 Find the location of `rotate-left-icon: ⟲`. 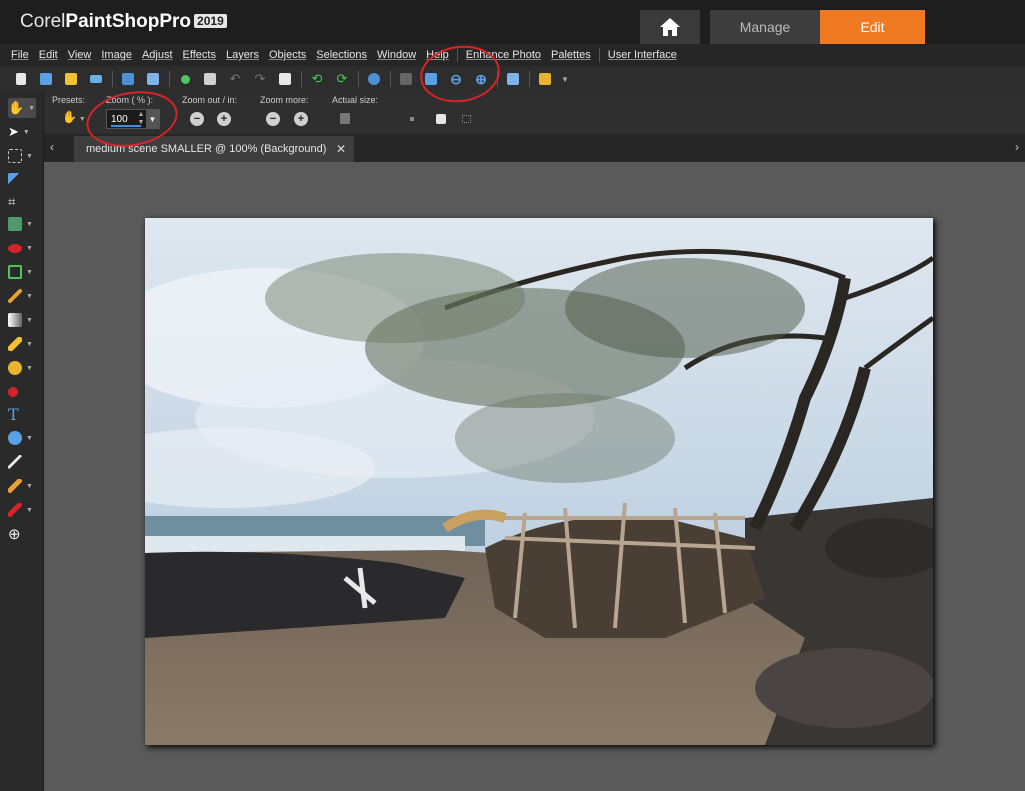

rotate-left-icon: ⟲ is located at coordinates (317, 79).